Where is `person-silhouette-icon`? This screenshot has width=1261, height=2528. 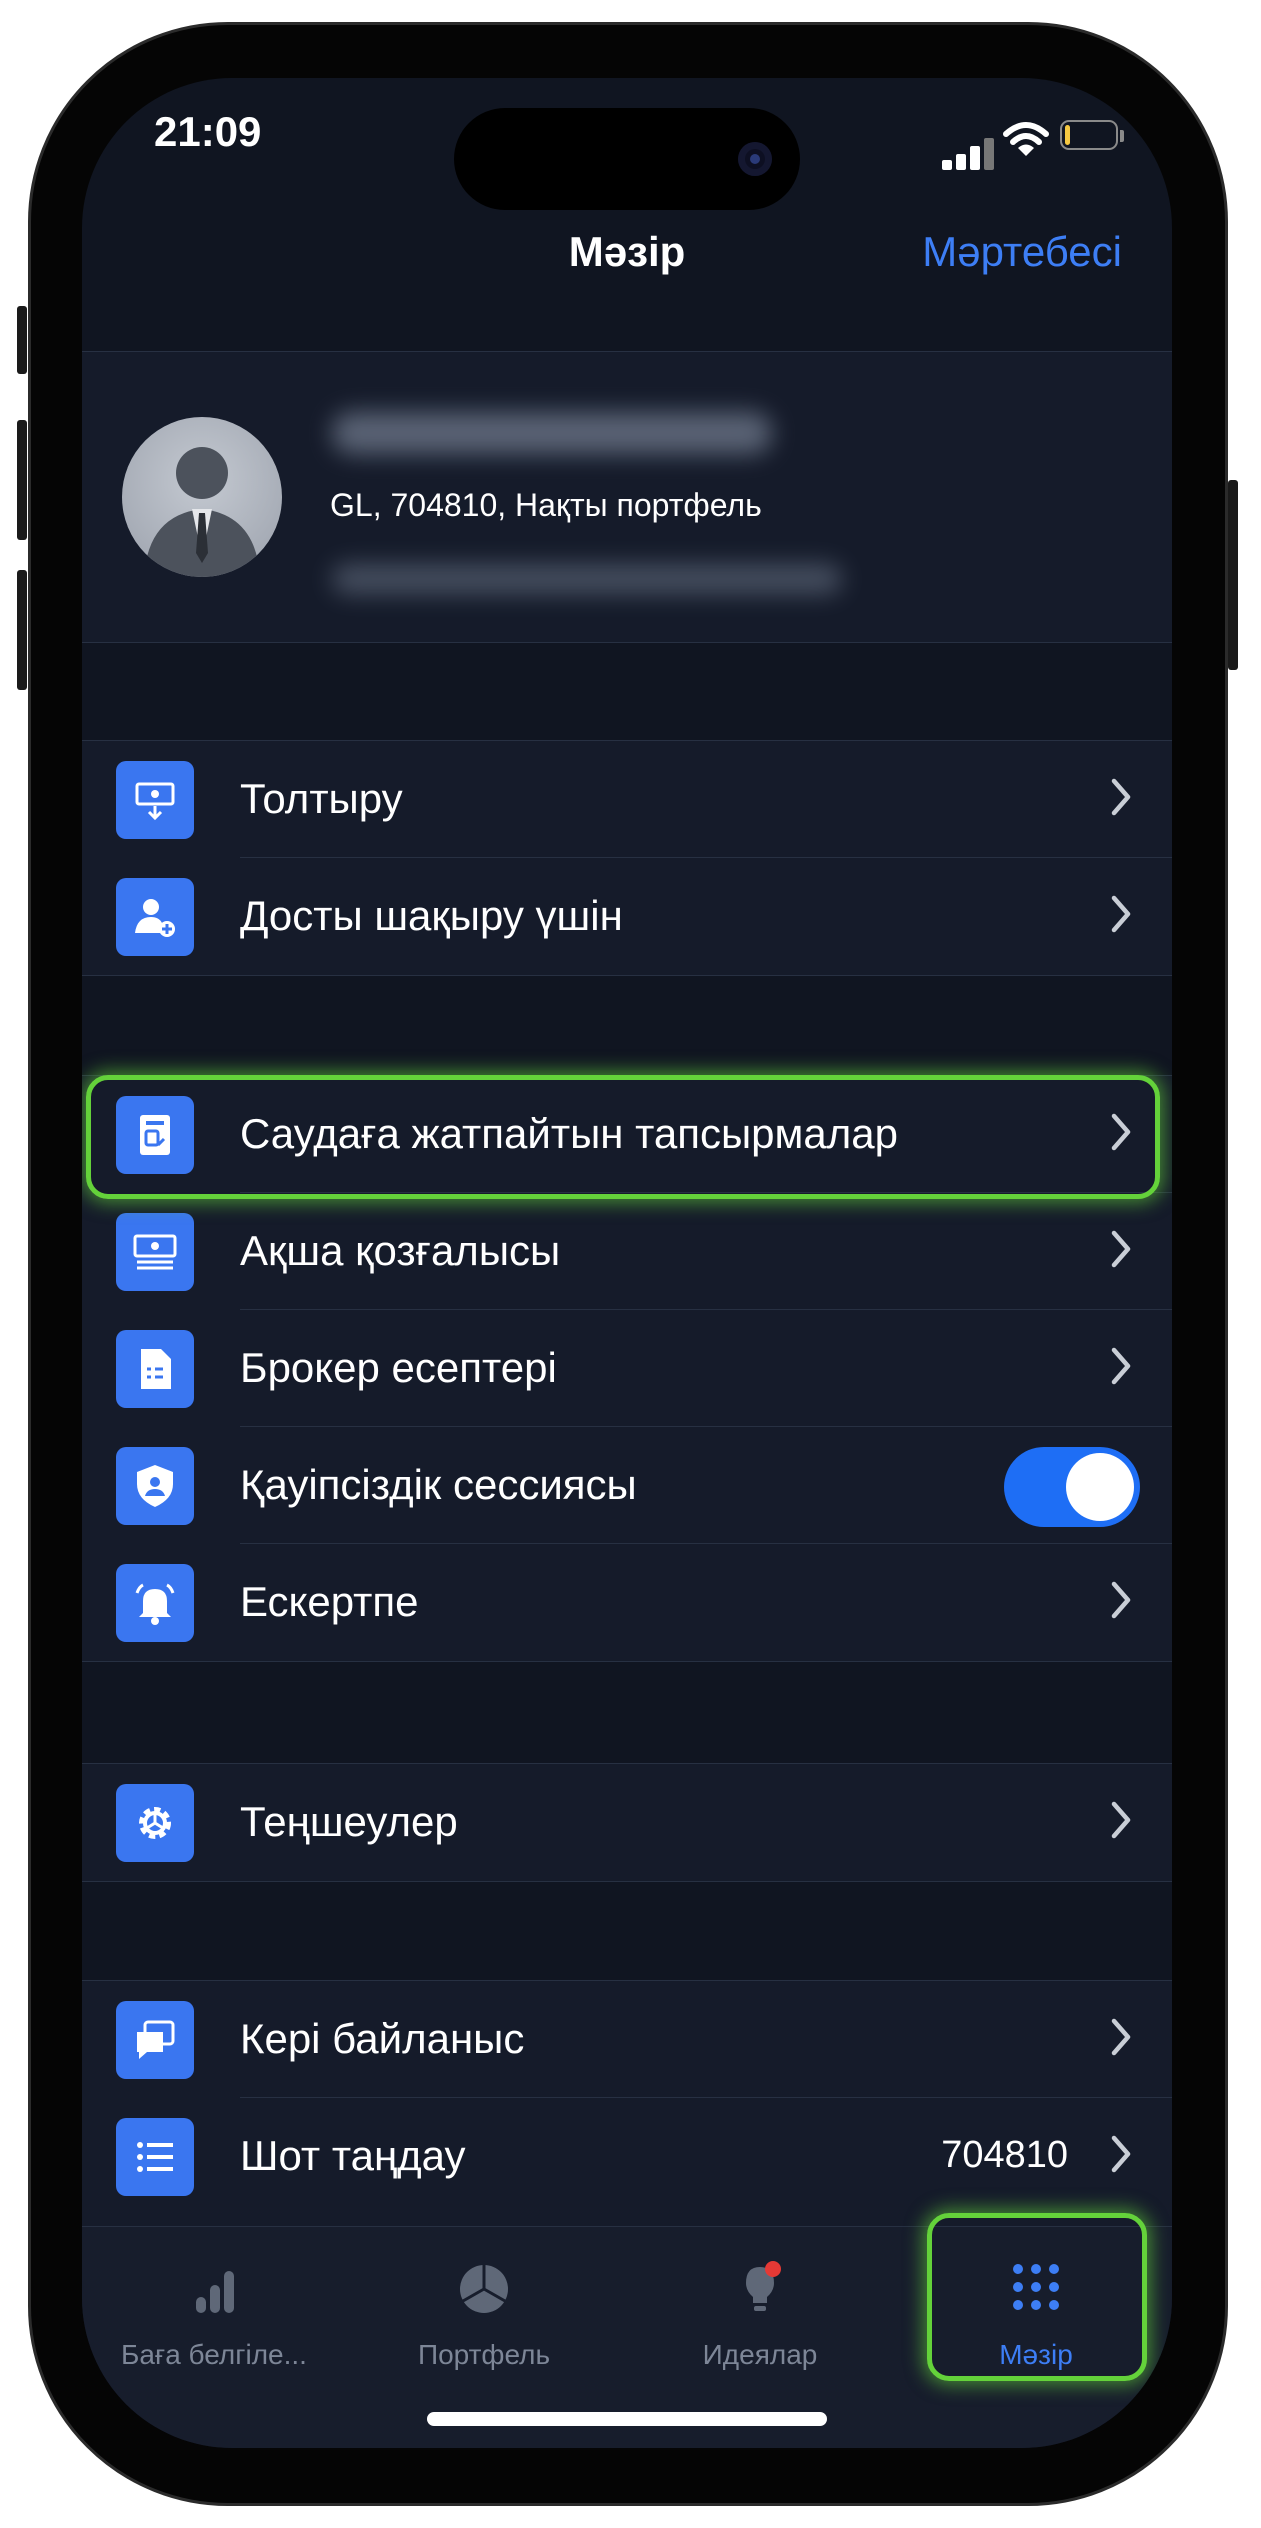 person-silhouette-icon is located at coordinates (202, 512).